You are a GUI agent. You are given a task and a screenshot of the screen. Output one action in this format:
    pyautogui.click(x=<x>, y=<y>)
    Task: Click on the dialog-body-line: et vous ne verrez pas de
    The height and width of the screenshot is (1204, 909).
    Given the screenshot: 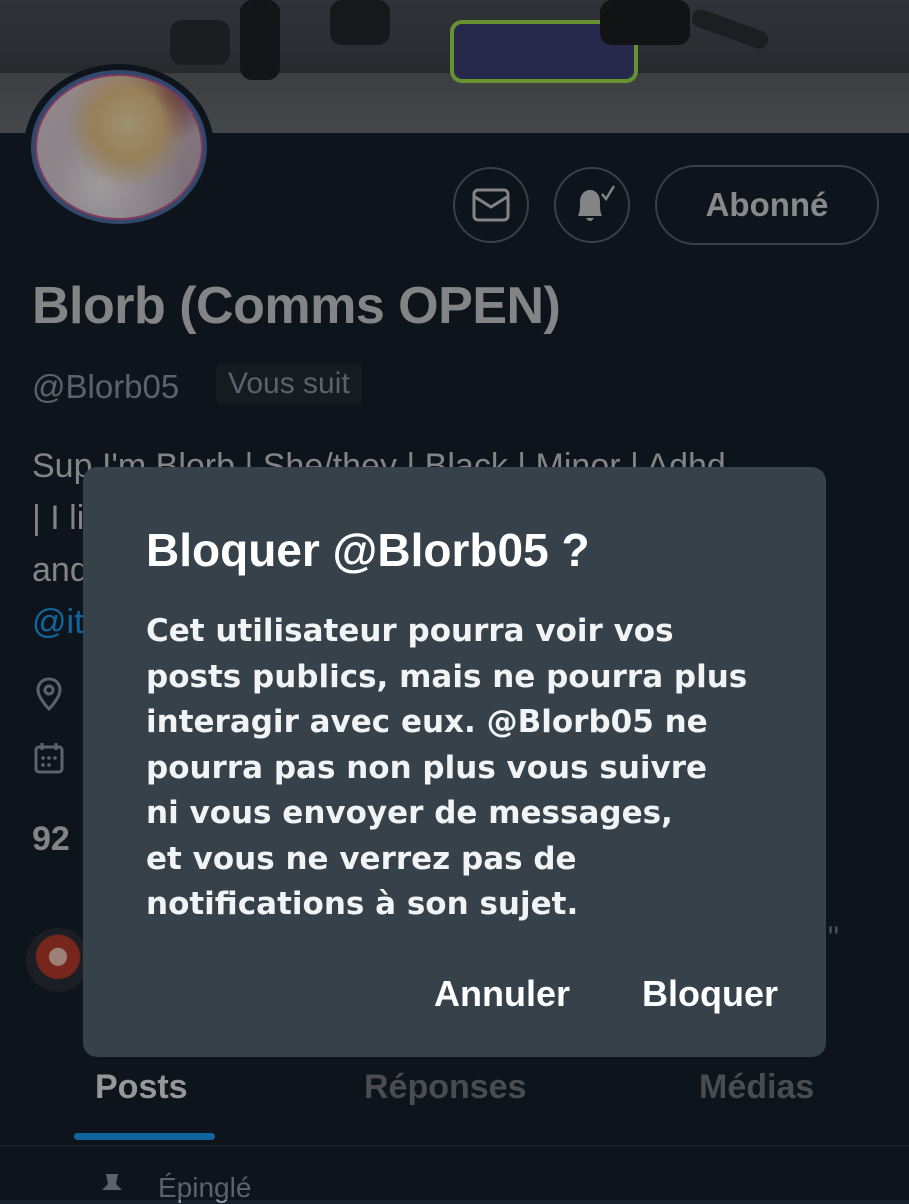 What is the action you would take?
    pyautogui.click(x=361, y=858)
    